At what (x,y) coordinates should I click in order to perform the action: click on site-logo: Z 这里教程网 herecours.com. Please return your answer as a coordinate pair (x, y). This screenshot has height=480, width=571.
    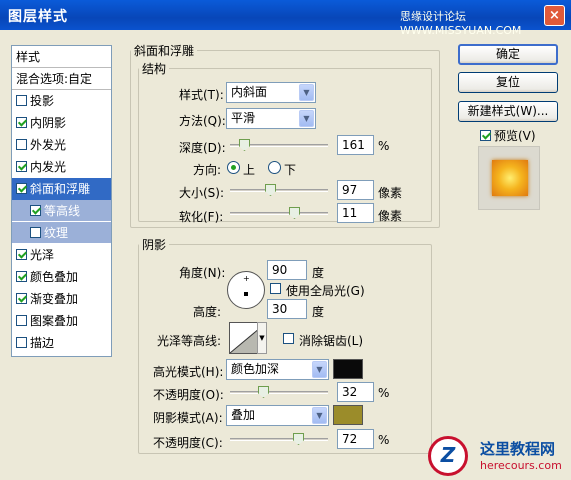
    Looking at the image, I should click on (495, 457).